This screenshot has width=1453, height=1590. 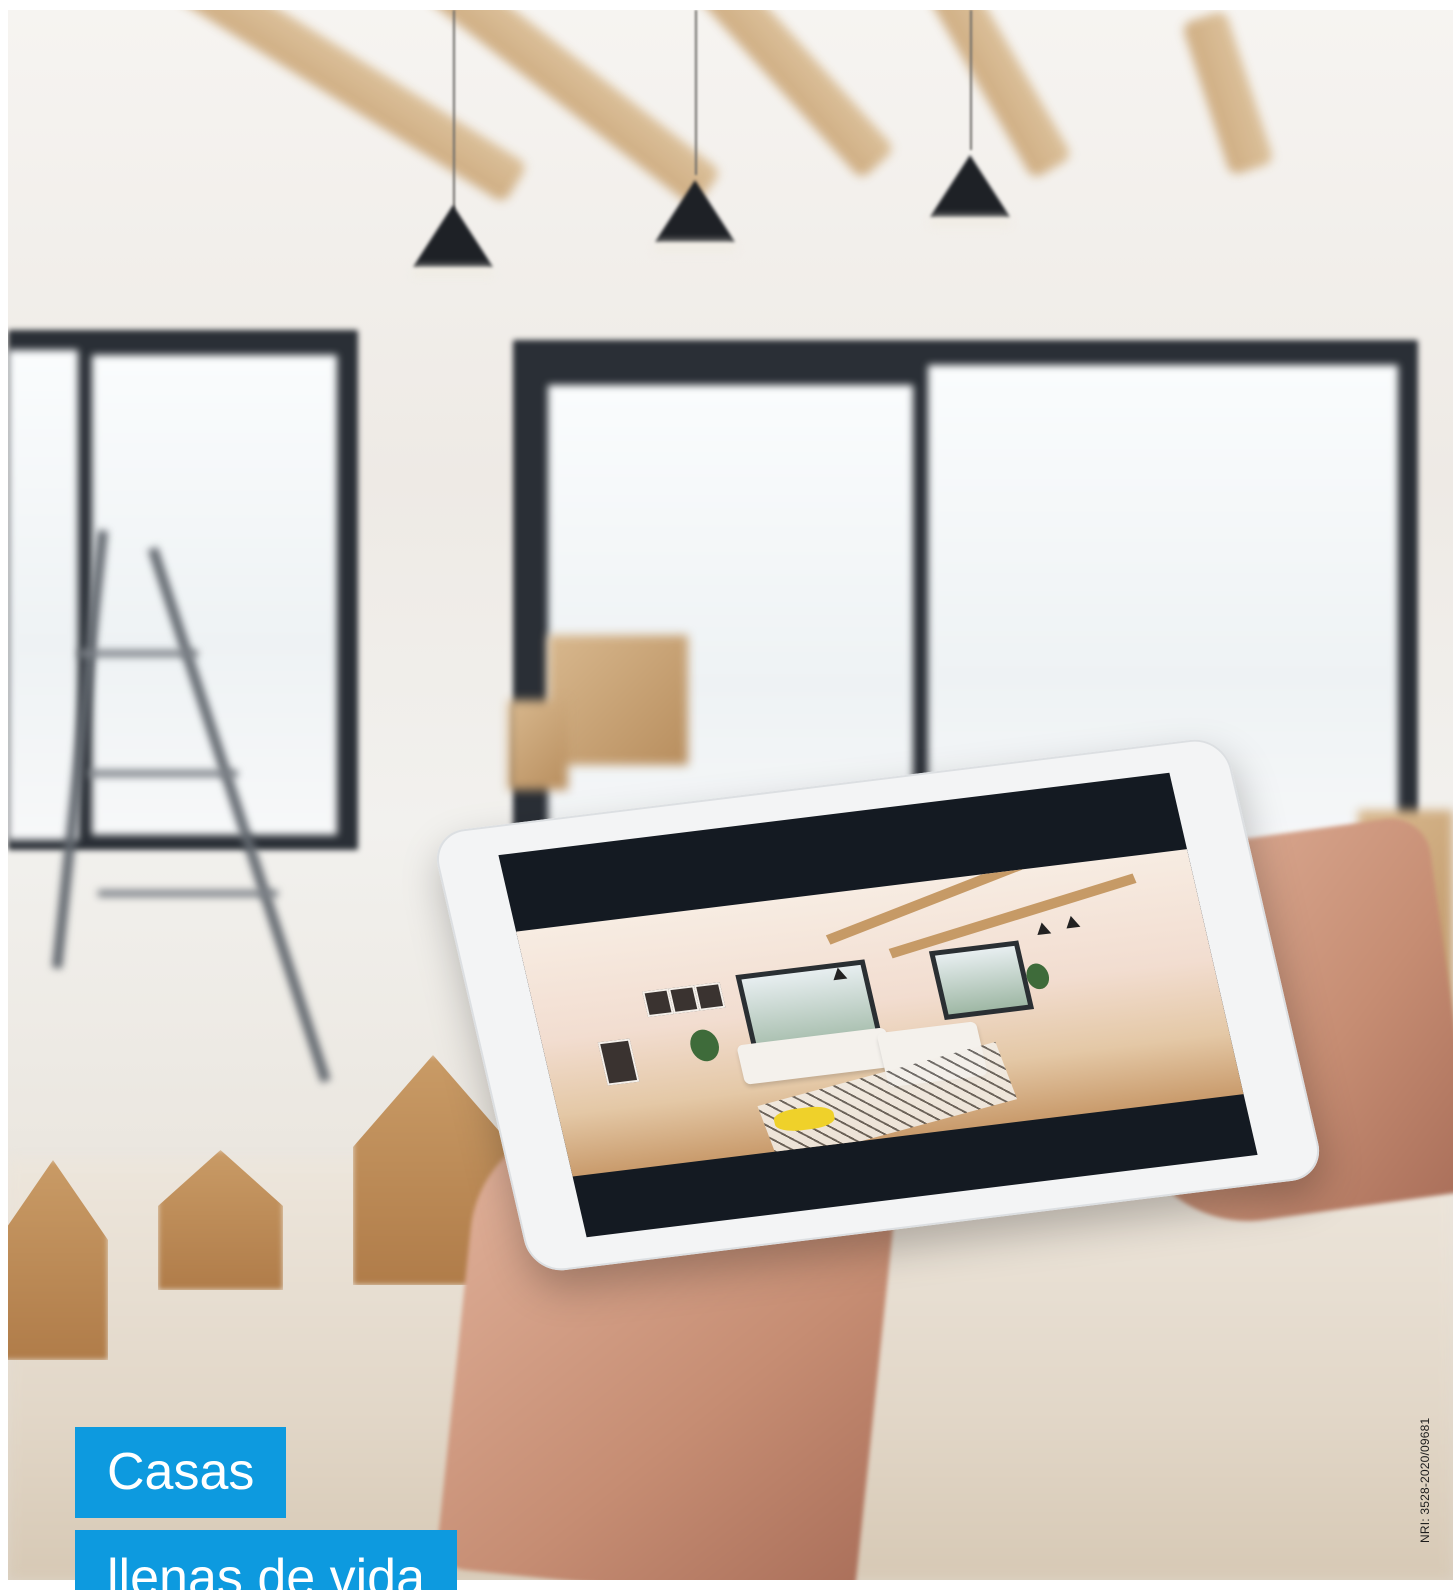 What do you see at coordinates (981, 980) in the screenshot?
I see `render-window` at bounding box center [981, 980].